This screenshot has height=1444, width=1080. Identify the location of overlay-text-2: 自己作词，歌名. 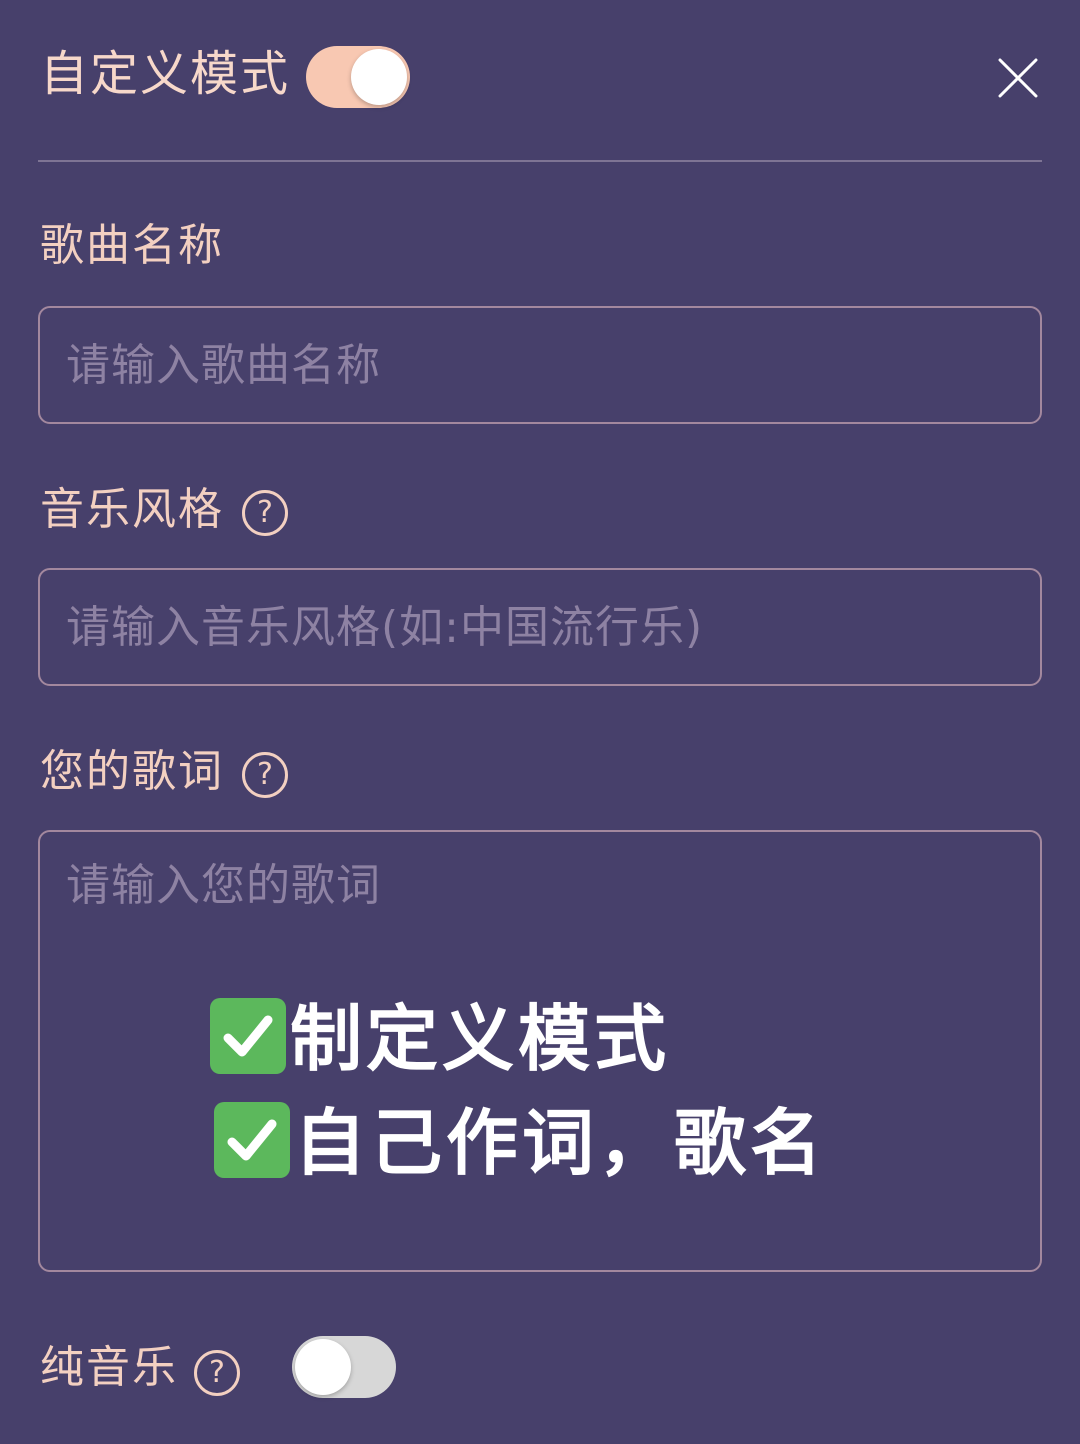
(560, 1143).